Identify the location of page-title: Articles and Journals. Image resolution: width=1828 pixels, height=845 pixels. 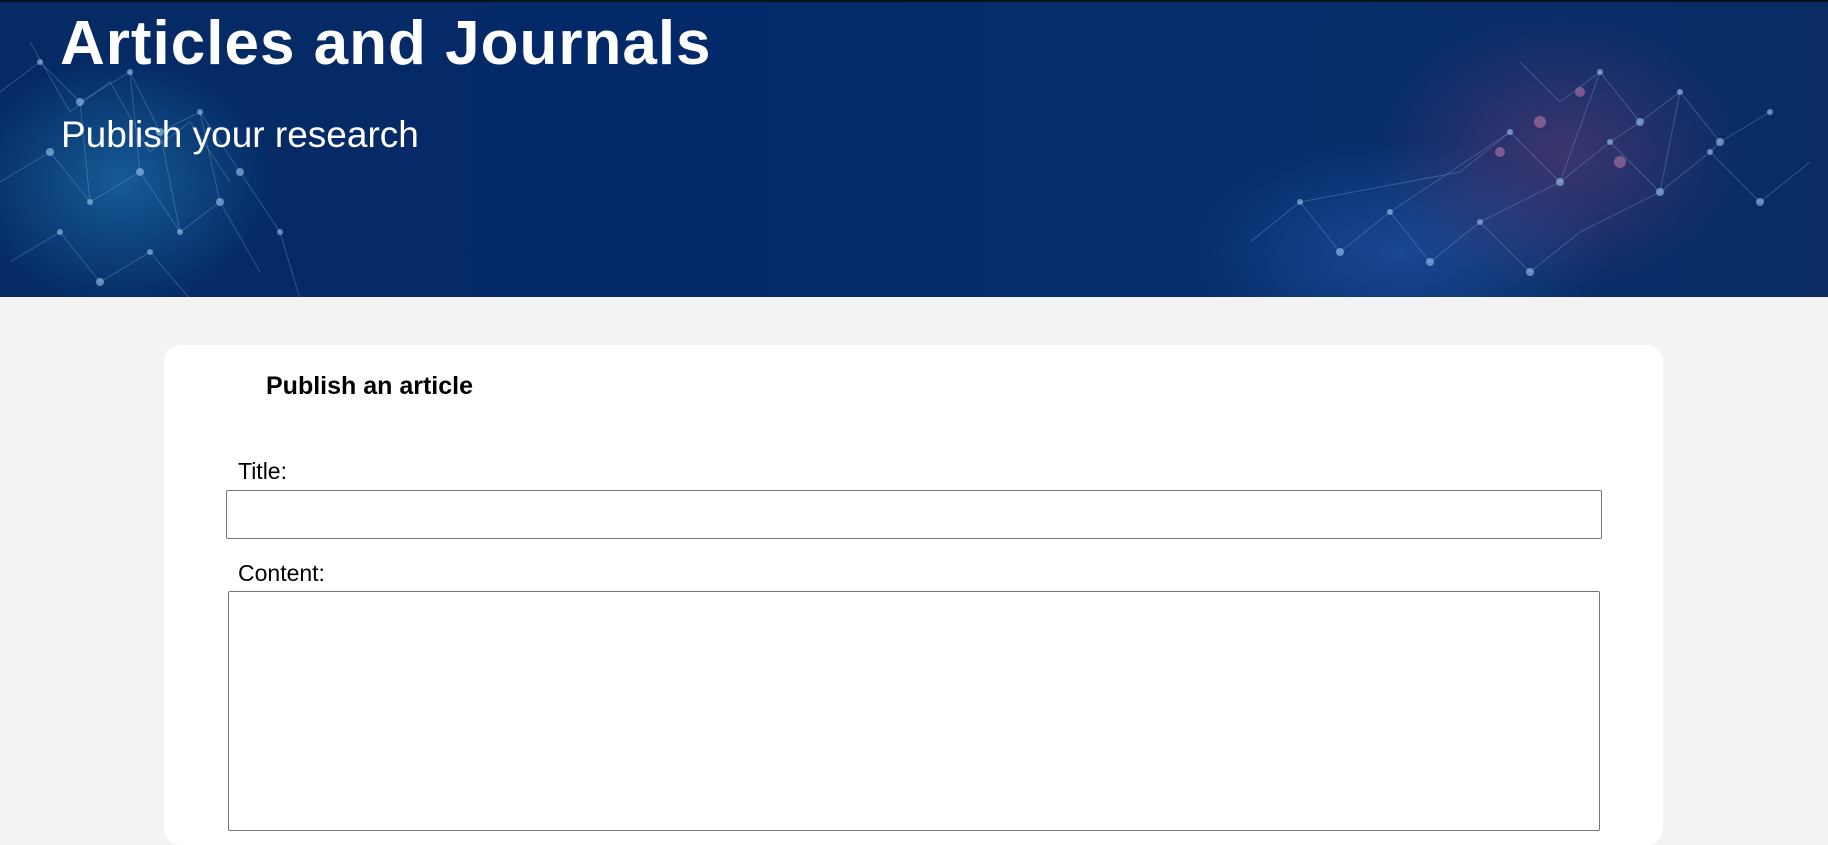
(386, 43).